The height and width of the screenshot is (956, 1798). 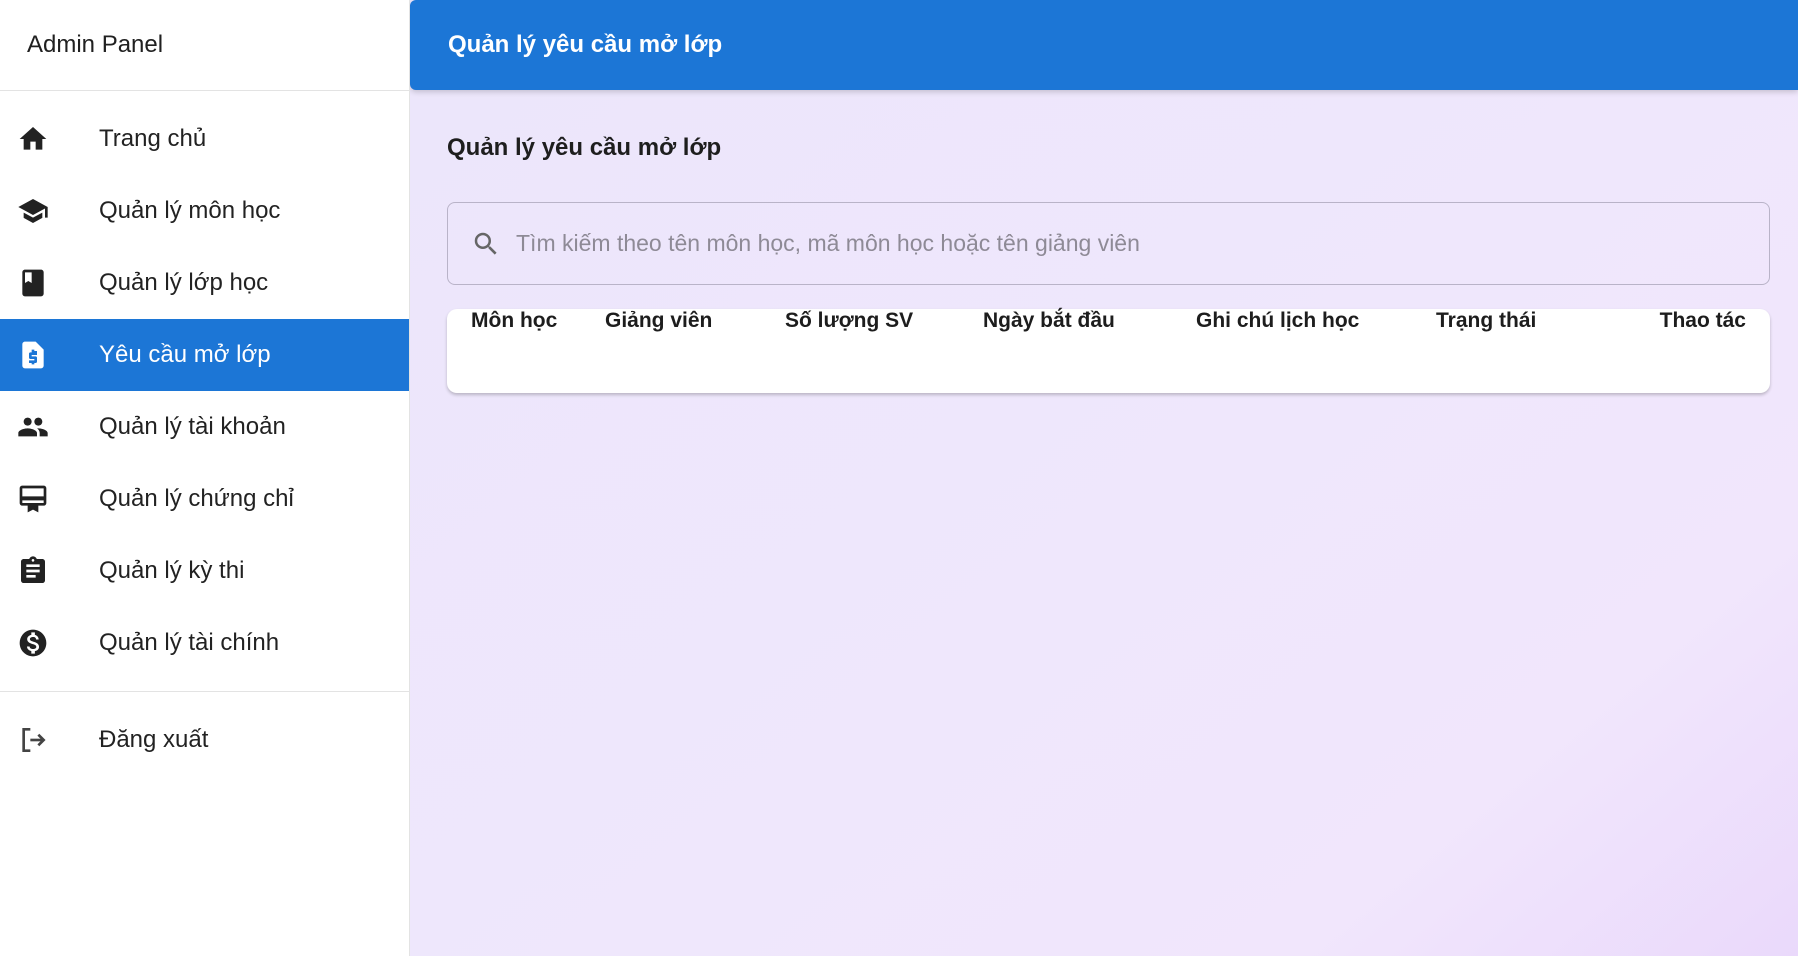 I want to click on request-document-icon, so click(x=33, y=355).